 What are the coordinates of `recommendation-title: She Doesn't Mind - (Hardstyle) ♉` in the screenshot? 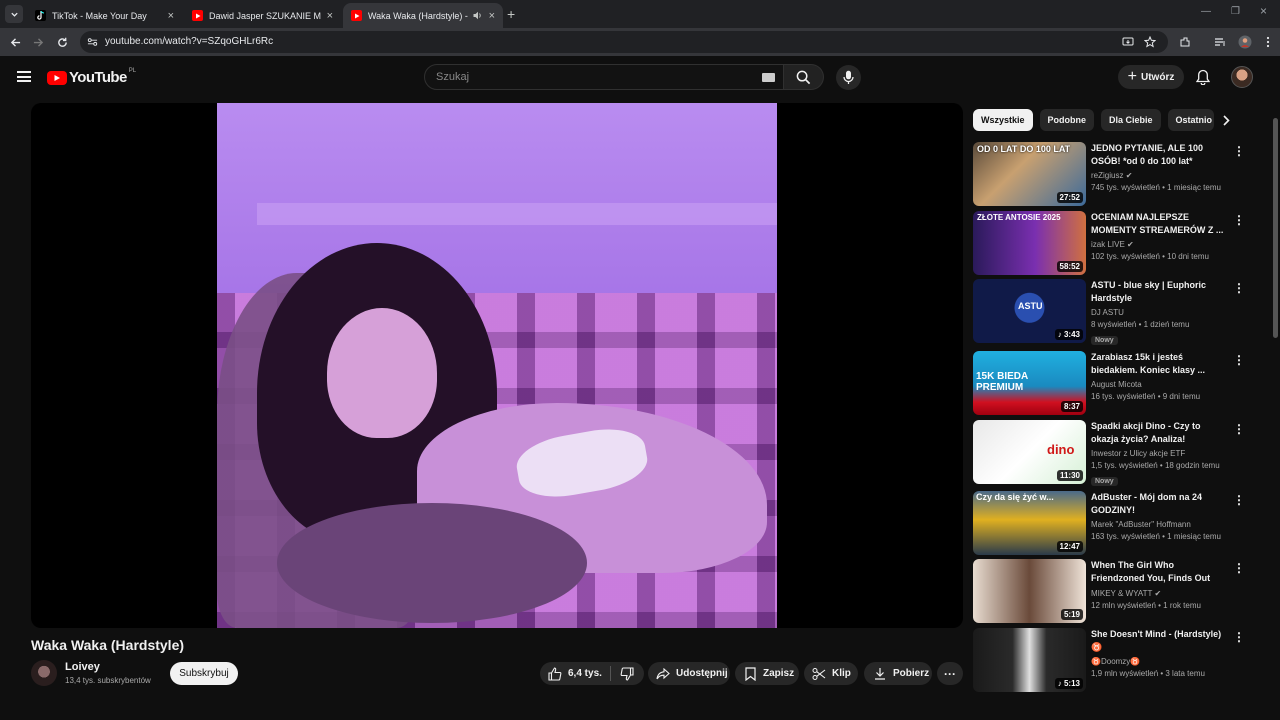 It's located at (1159, 641).